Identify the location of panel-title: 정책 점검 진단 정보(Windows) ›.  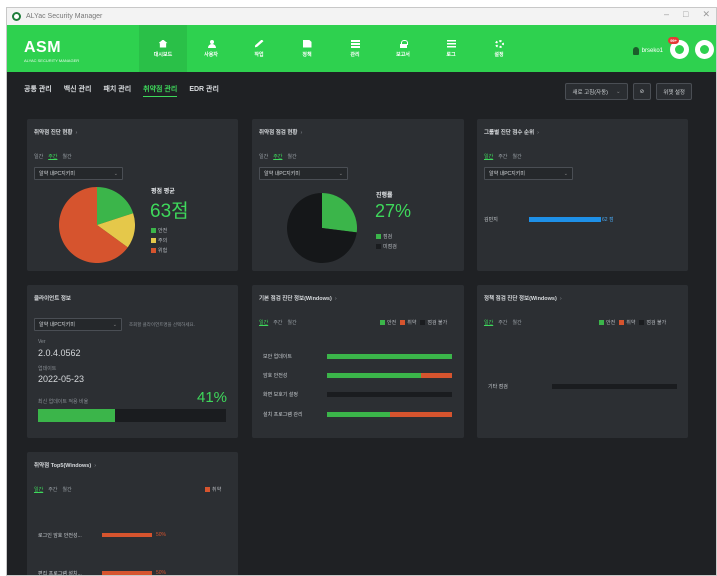
(523, 298).